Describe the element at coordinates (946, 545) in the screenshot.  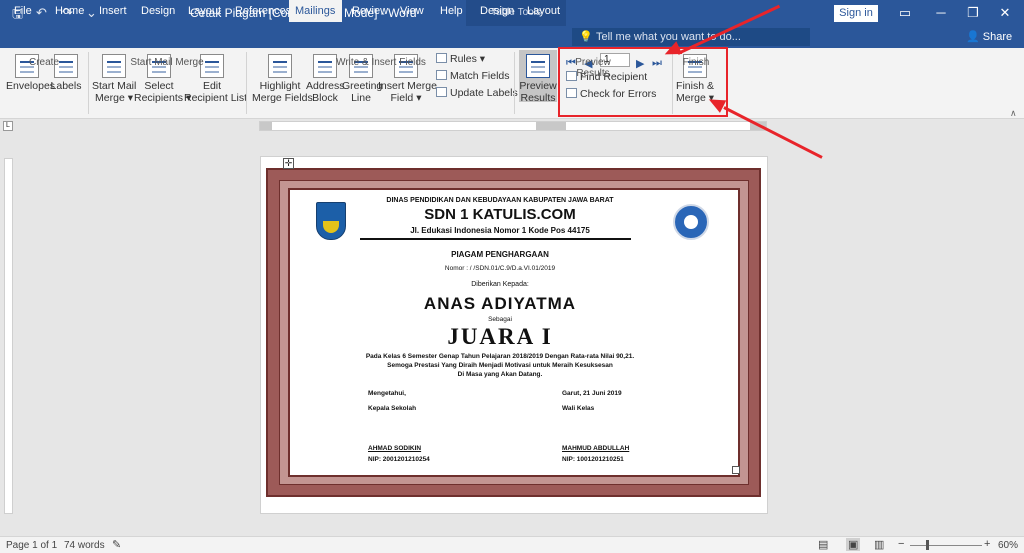
I see `zoom-slider` at that location.